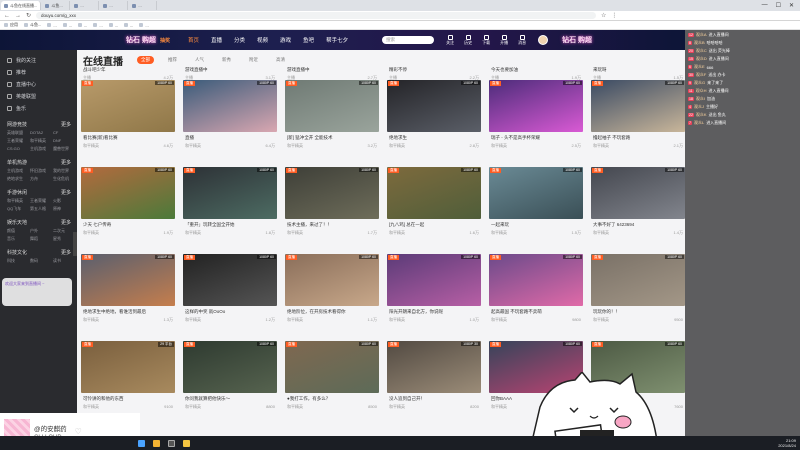 This screenshot has width=800, height=450. What do you see at coordinates (63, 239) in the screenshot?
I see `sidebar-category-link: 星秀` at bounding box center [63, 239].